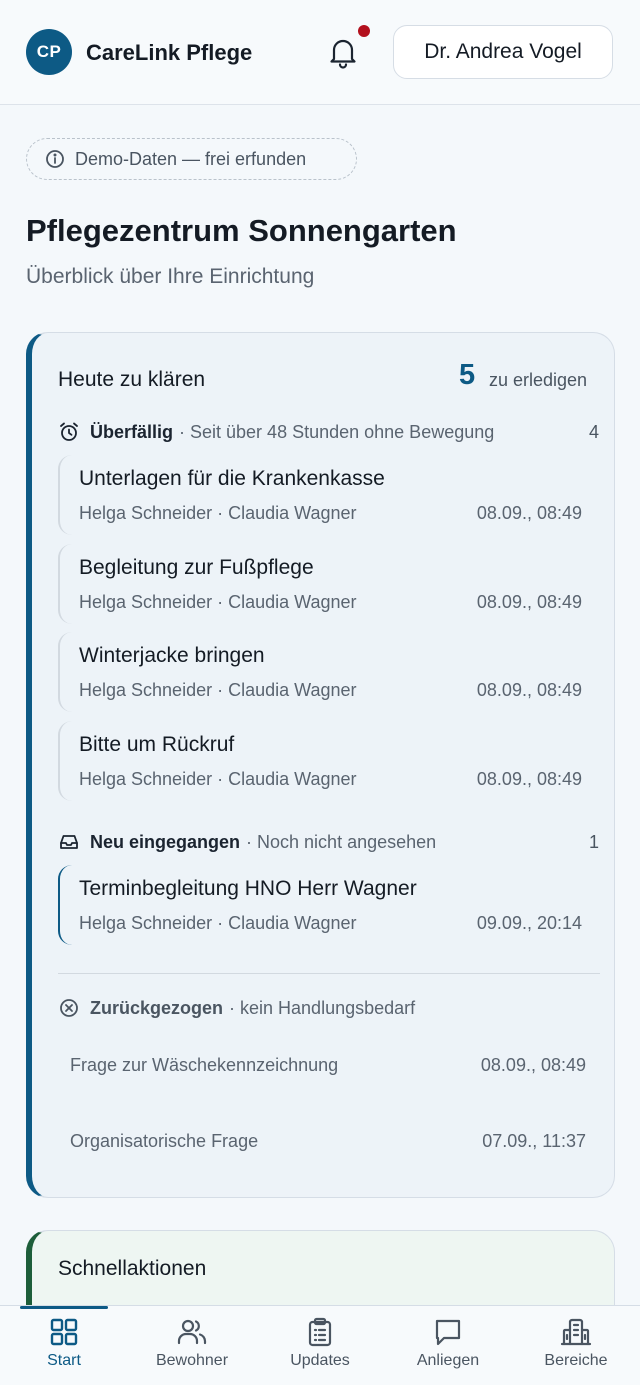 The height and width of the screenshot is (1385, 640). Describe the element at coordinates (165, 841) in the screenshot. I see `new-group-name: Neu eingegangen` at that location.